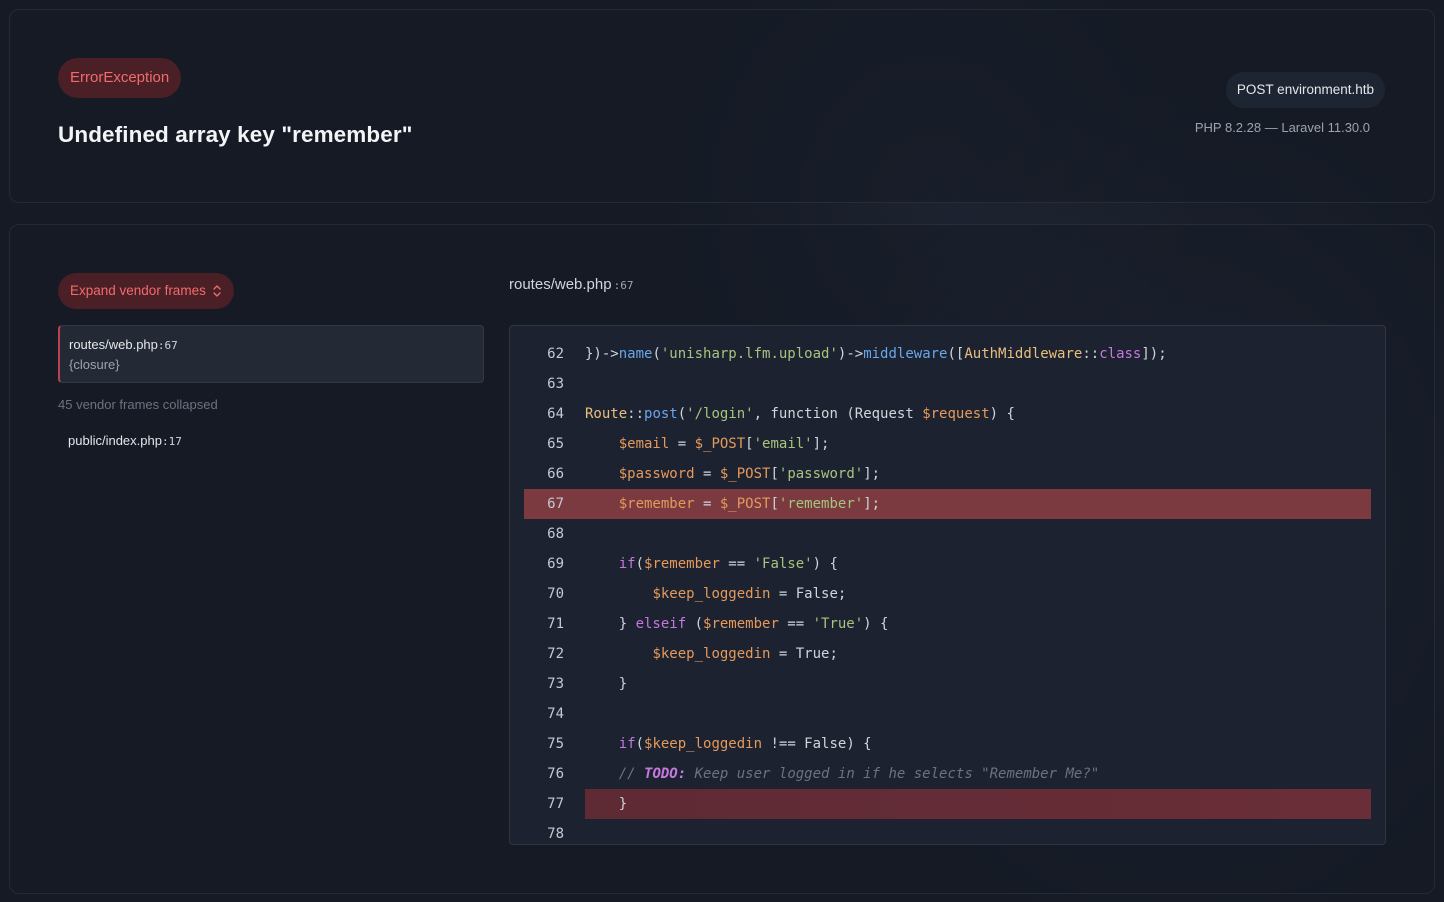  What do you see at coordinates (728, 564) in the screenshot?
I see `code-text: if($remember == 'False') {` at bounding box center [728, 564].